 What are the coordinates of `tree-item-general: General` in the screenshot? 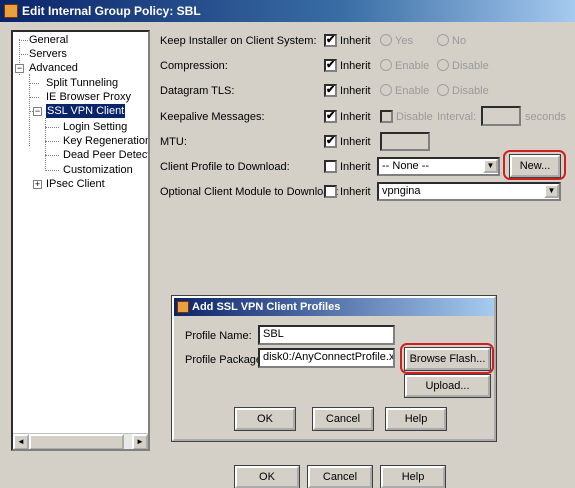 It's located at (48, 40).